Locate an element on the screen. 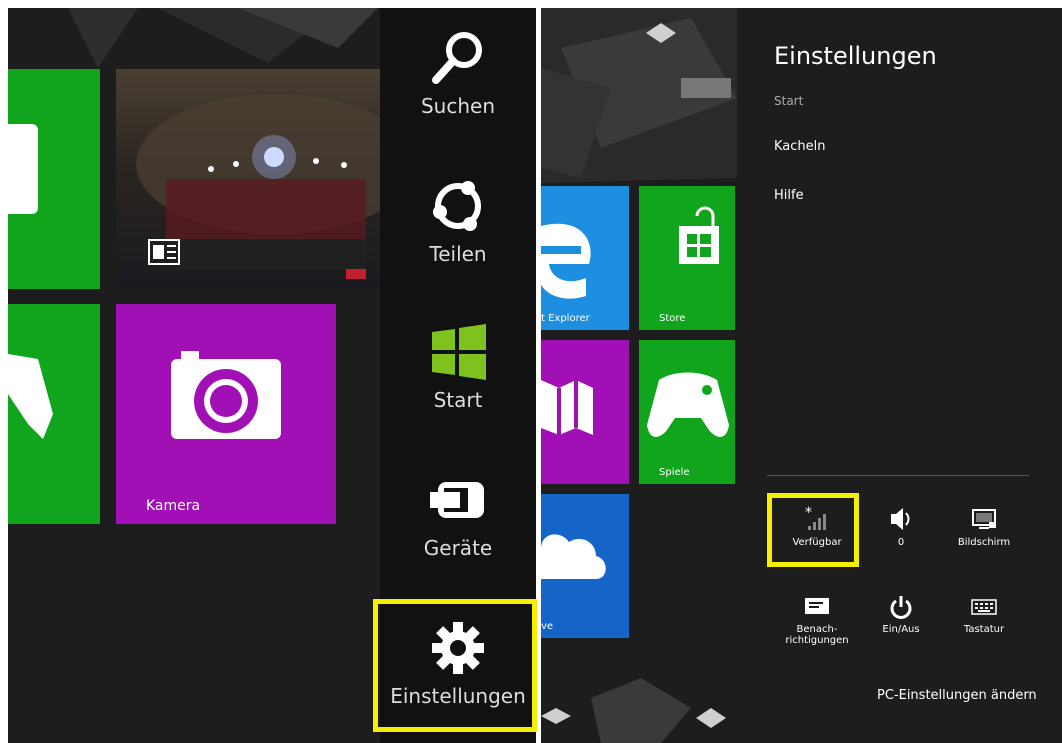  tile-spiele: Spiele is located at coordinates (687, 412).